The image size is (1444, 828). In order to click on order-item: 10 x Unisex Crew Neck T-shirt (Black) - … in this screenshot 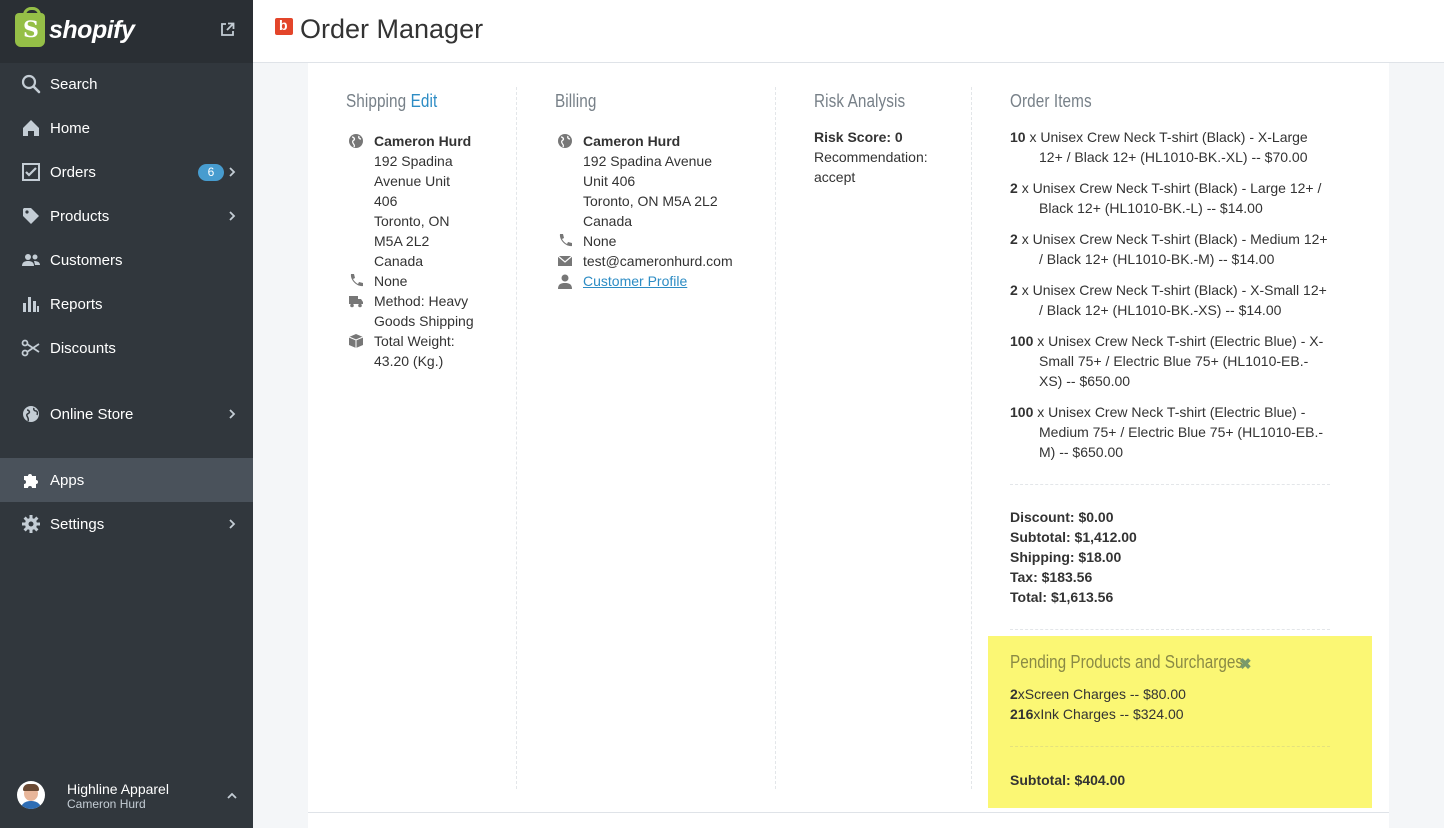, I will do `click(1170, 147)`.